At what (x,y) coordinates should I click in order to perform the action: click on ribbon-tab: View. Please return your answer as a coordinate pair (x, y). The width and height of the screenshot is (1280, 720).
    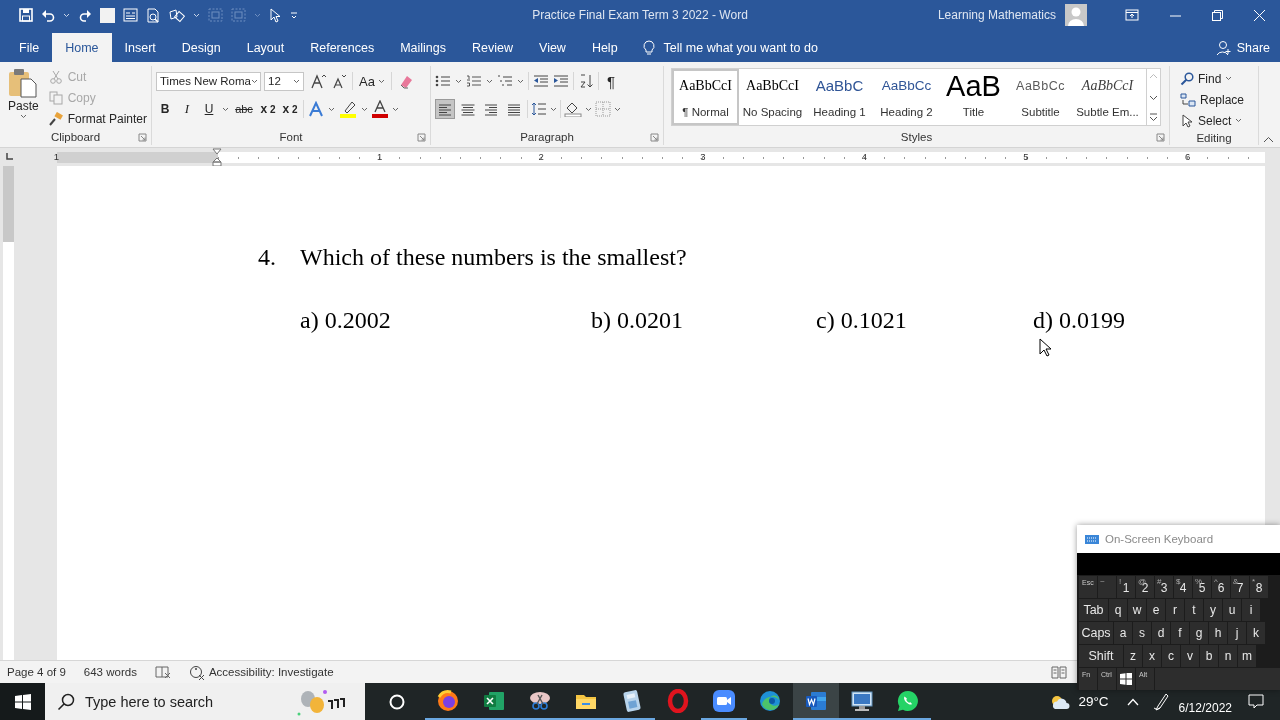
    Looking at the image, I should click on (552, 47).